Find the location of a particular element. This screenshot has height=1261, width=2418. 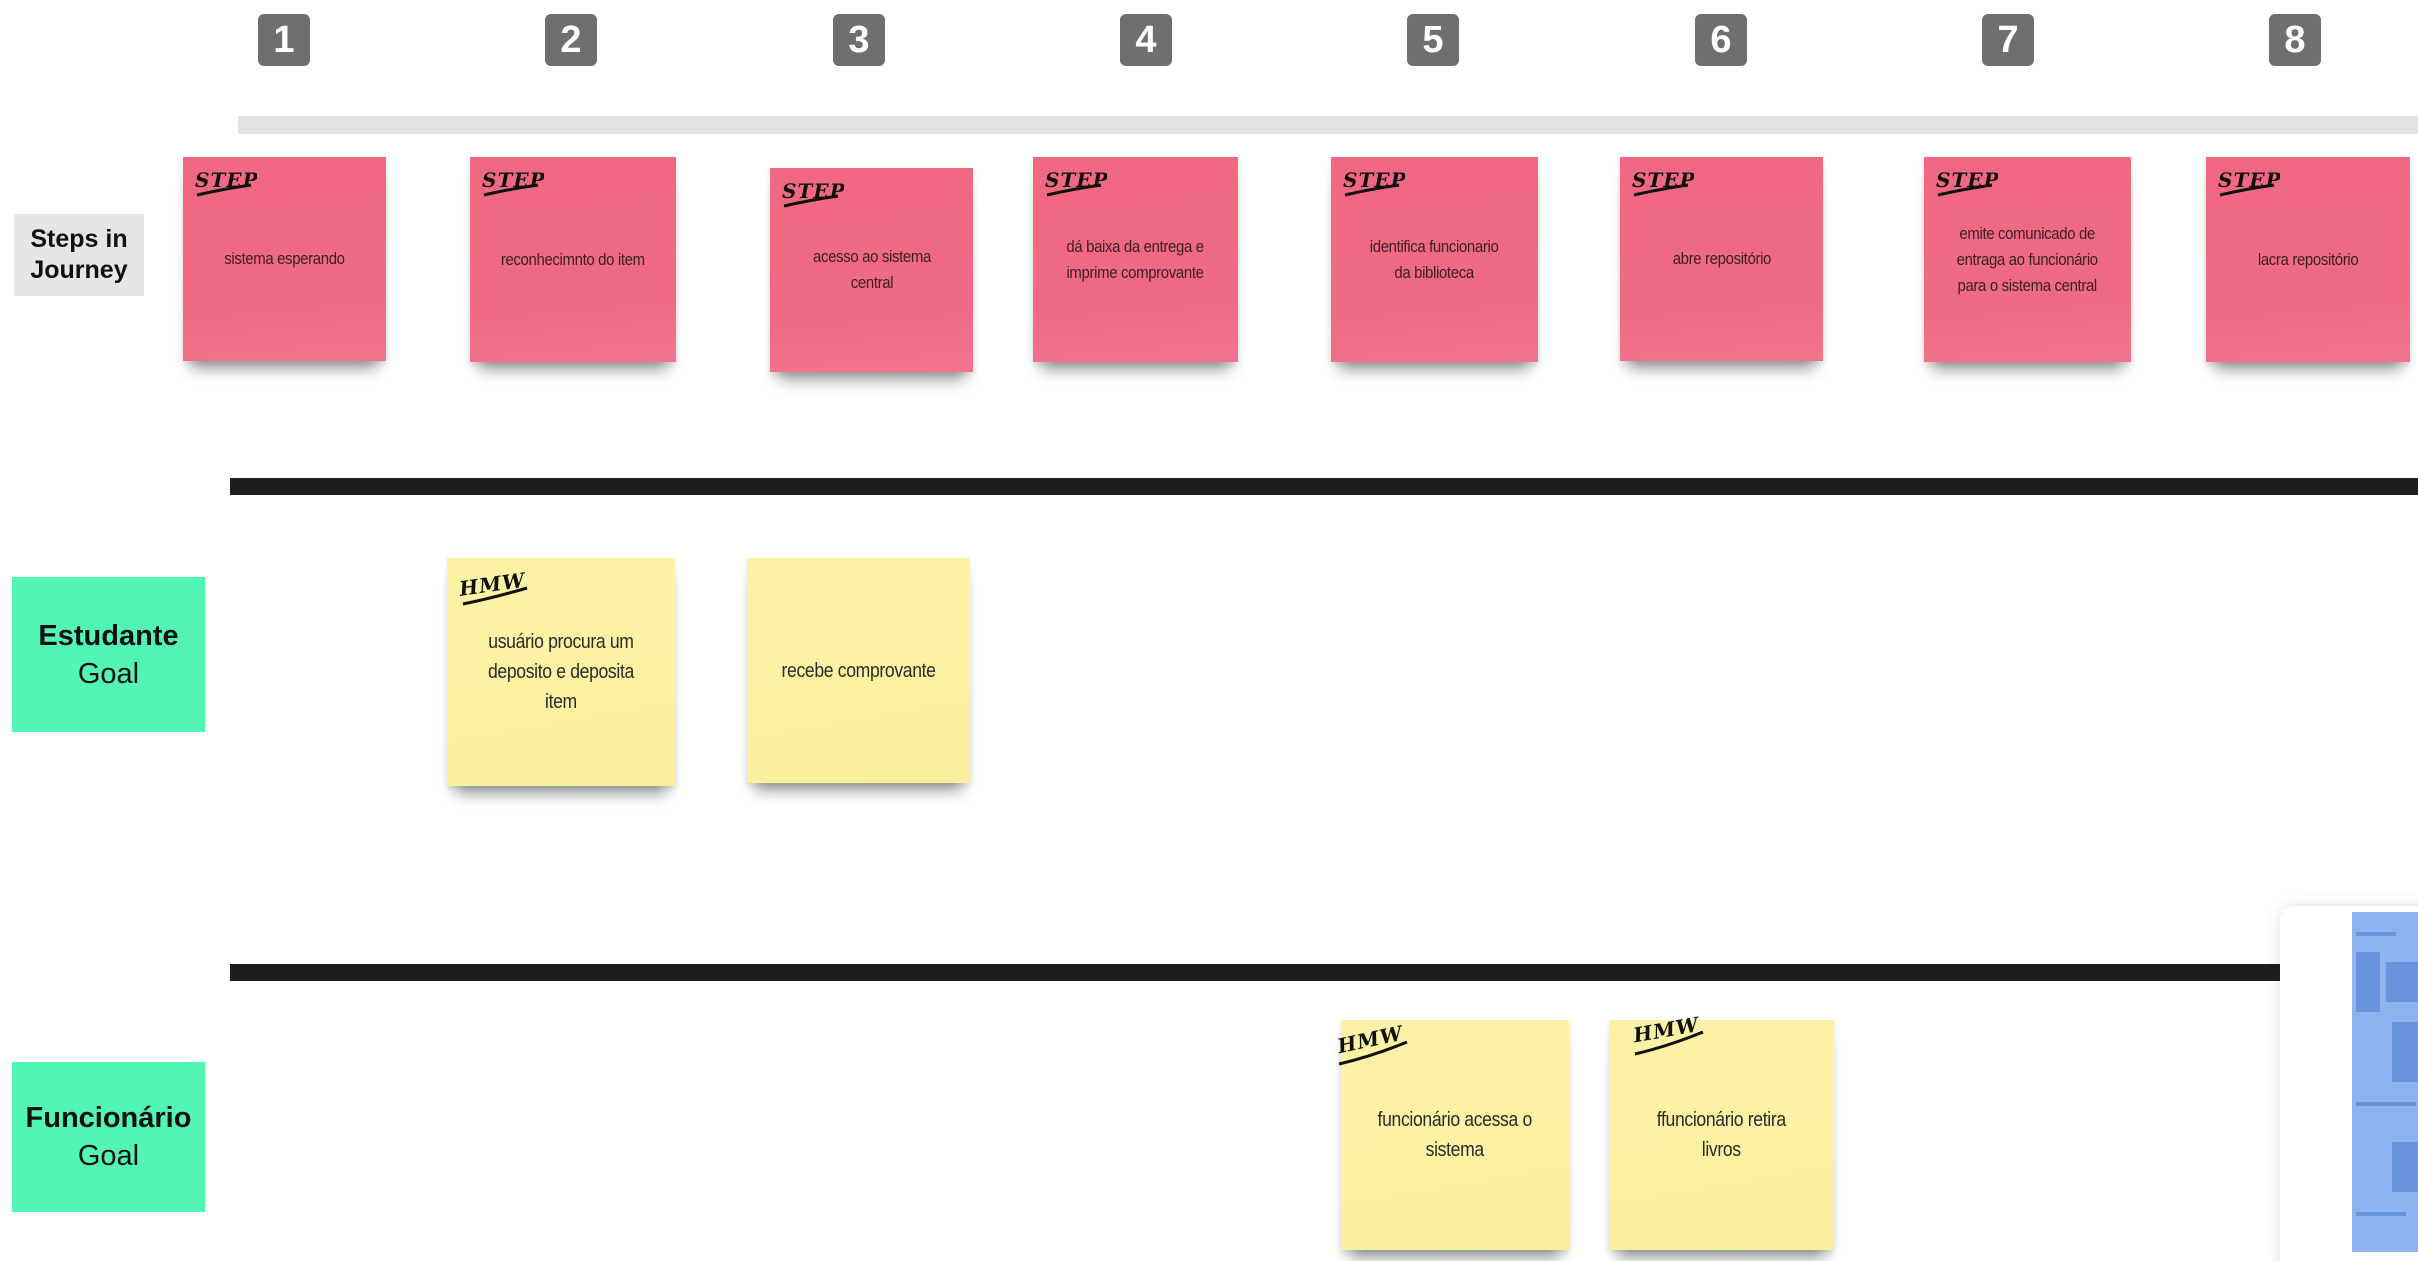

step-note-text: lacra repositório is located at coordinates (2308, 259).